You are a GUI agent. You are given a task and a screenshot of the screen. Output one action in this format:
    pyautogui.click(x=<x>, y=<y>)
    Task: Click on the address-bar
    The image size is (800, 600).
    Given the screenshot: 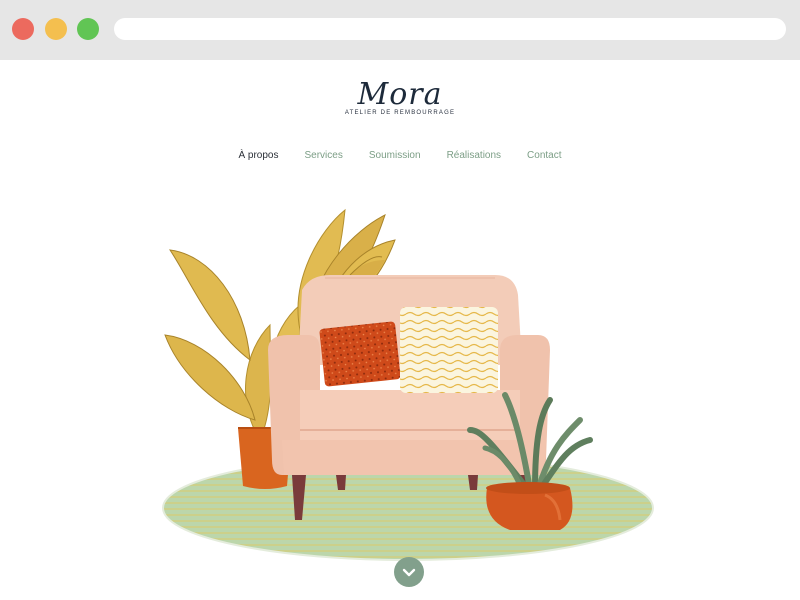 What is the action you would take?
    pyautogui.click(x=450, y=29)
    